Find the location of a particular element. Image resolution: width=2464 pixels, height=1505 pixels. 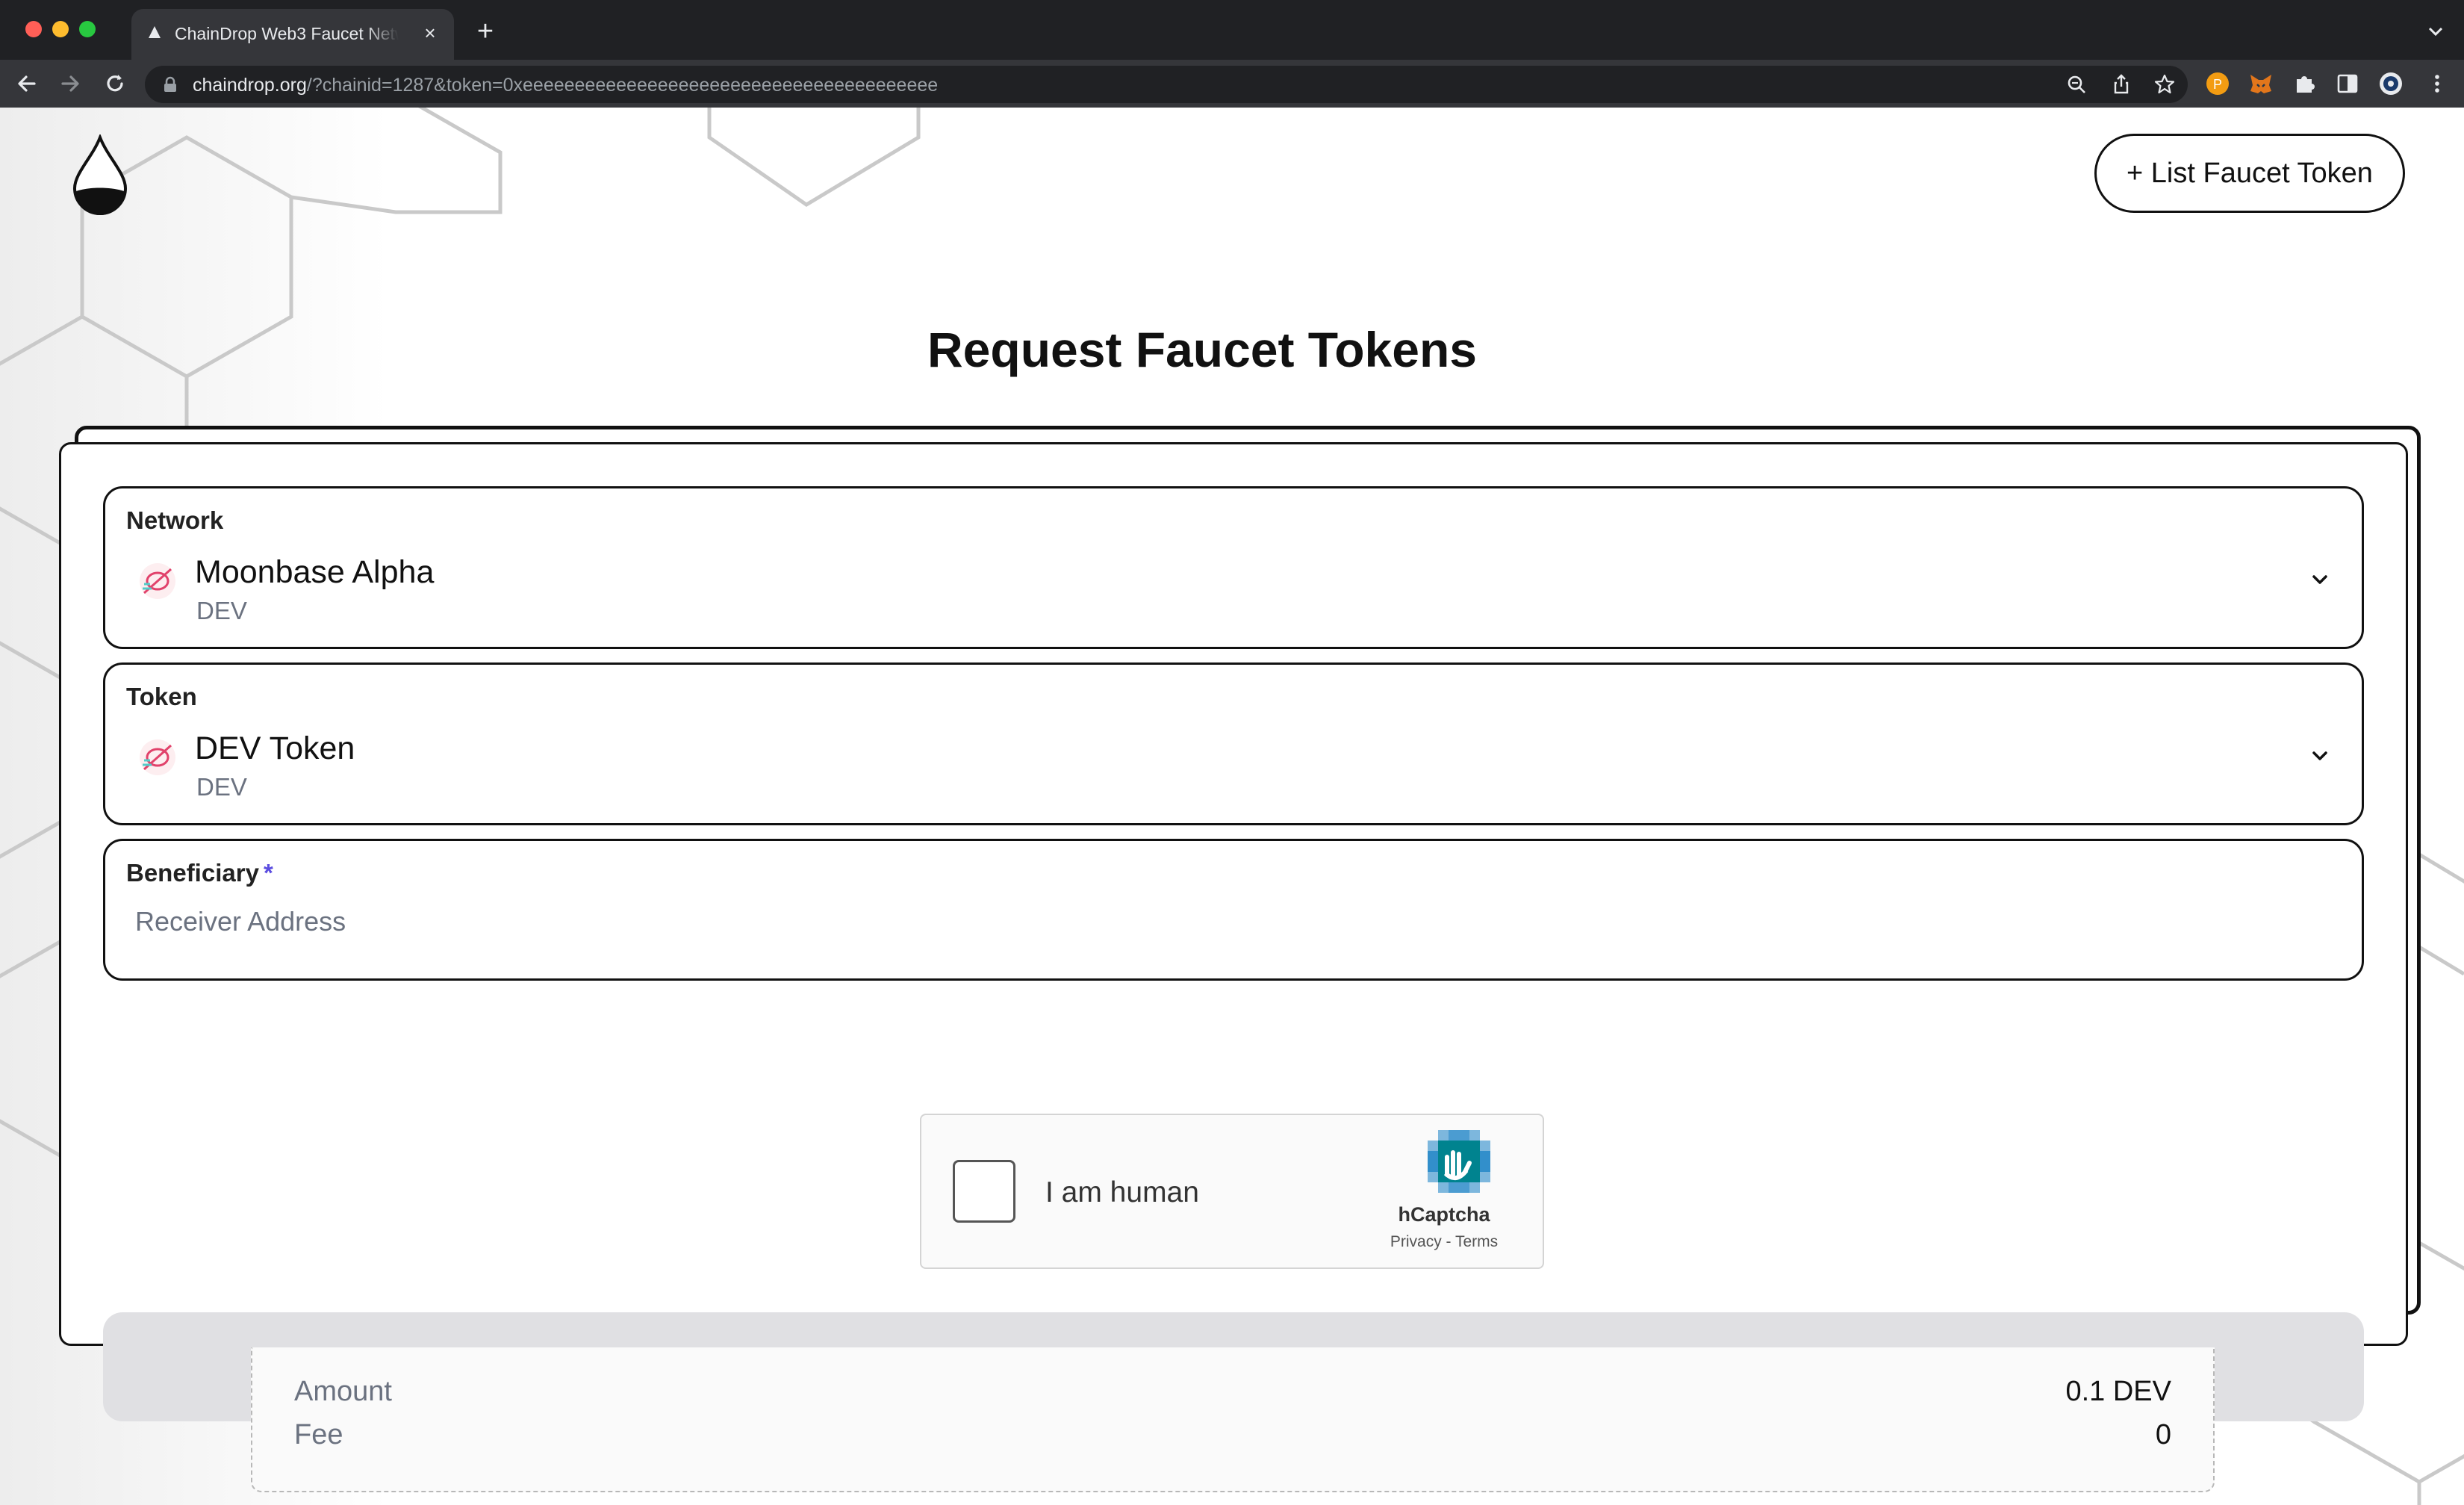

beneficiary-field: Beneficiary * is located at coordinates (1233, 910).